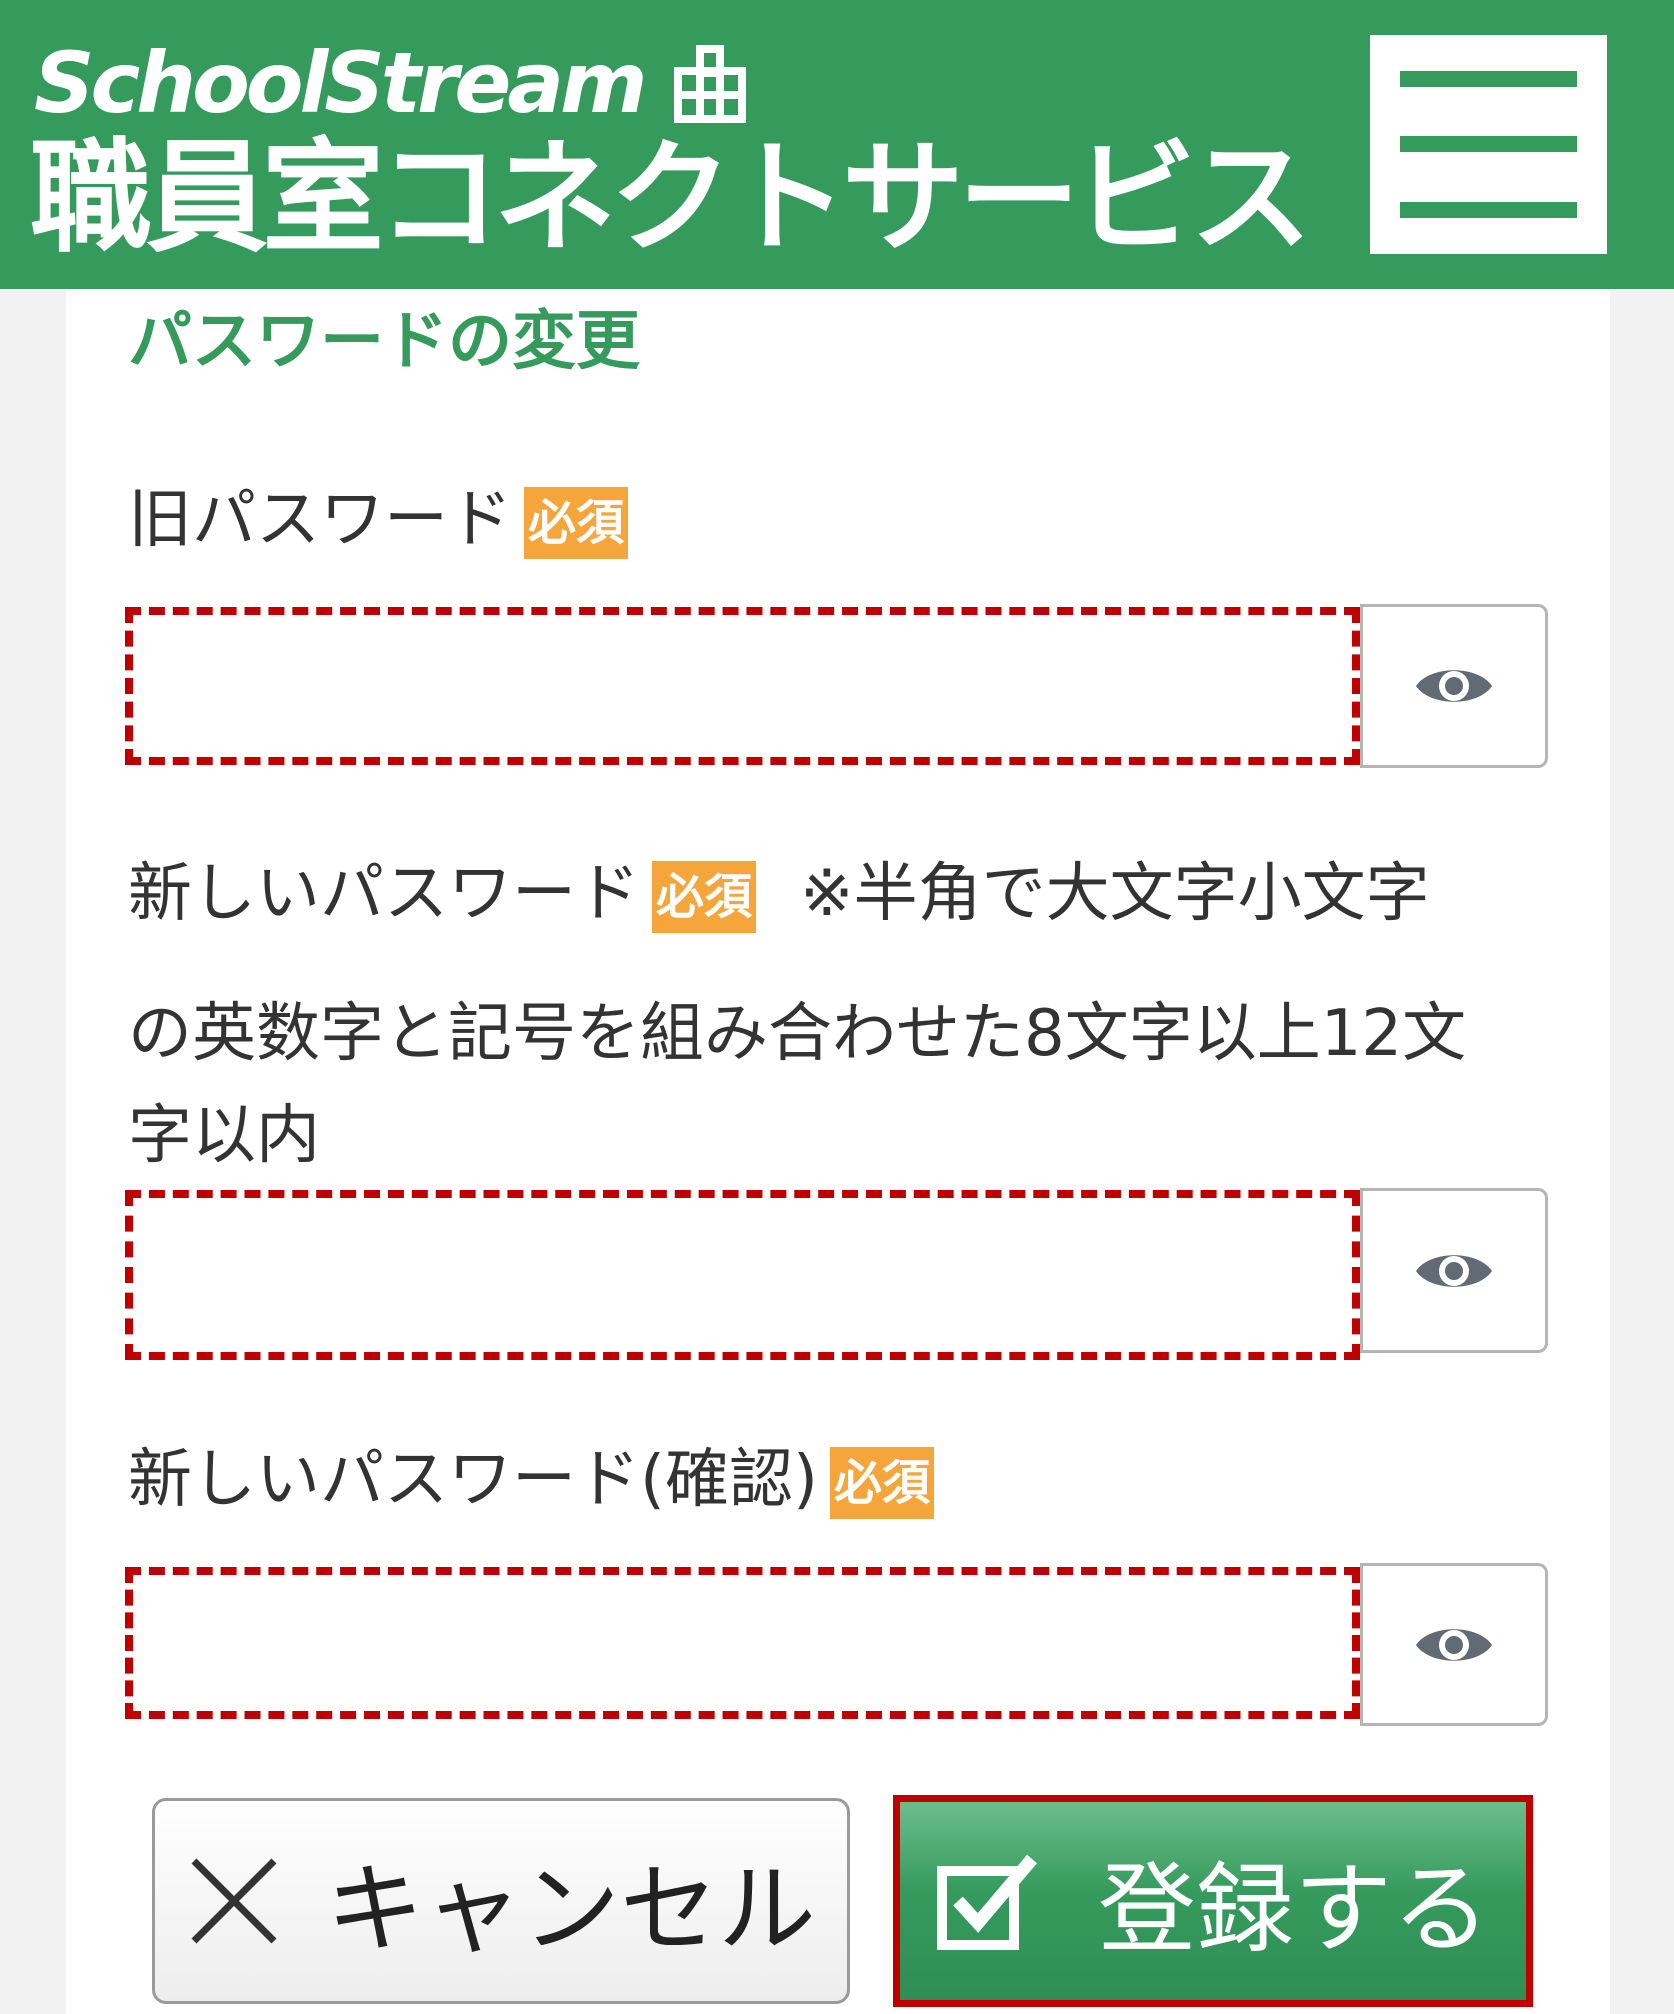 Image resolution: width=1674 pixels, height=2014 pixels. I want to click on submit-button: 登録する, so click(1213, 1901).